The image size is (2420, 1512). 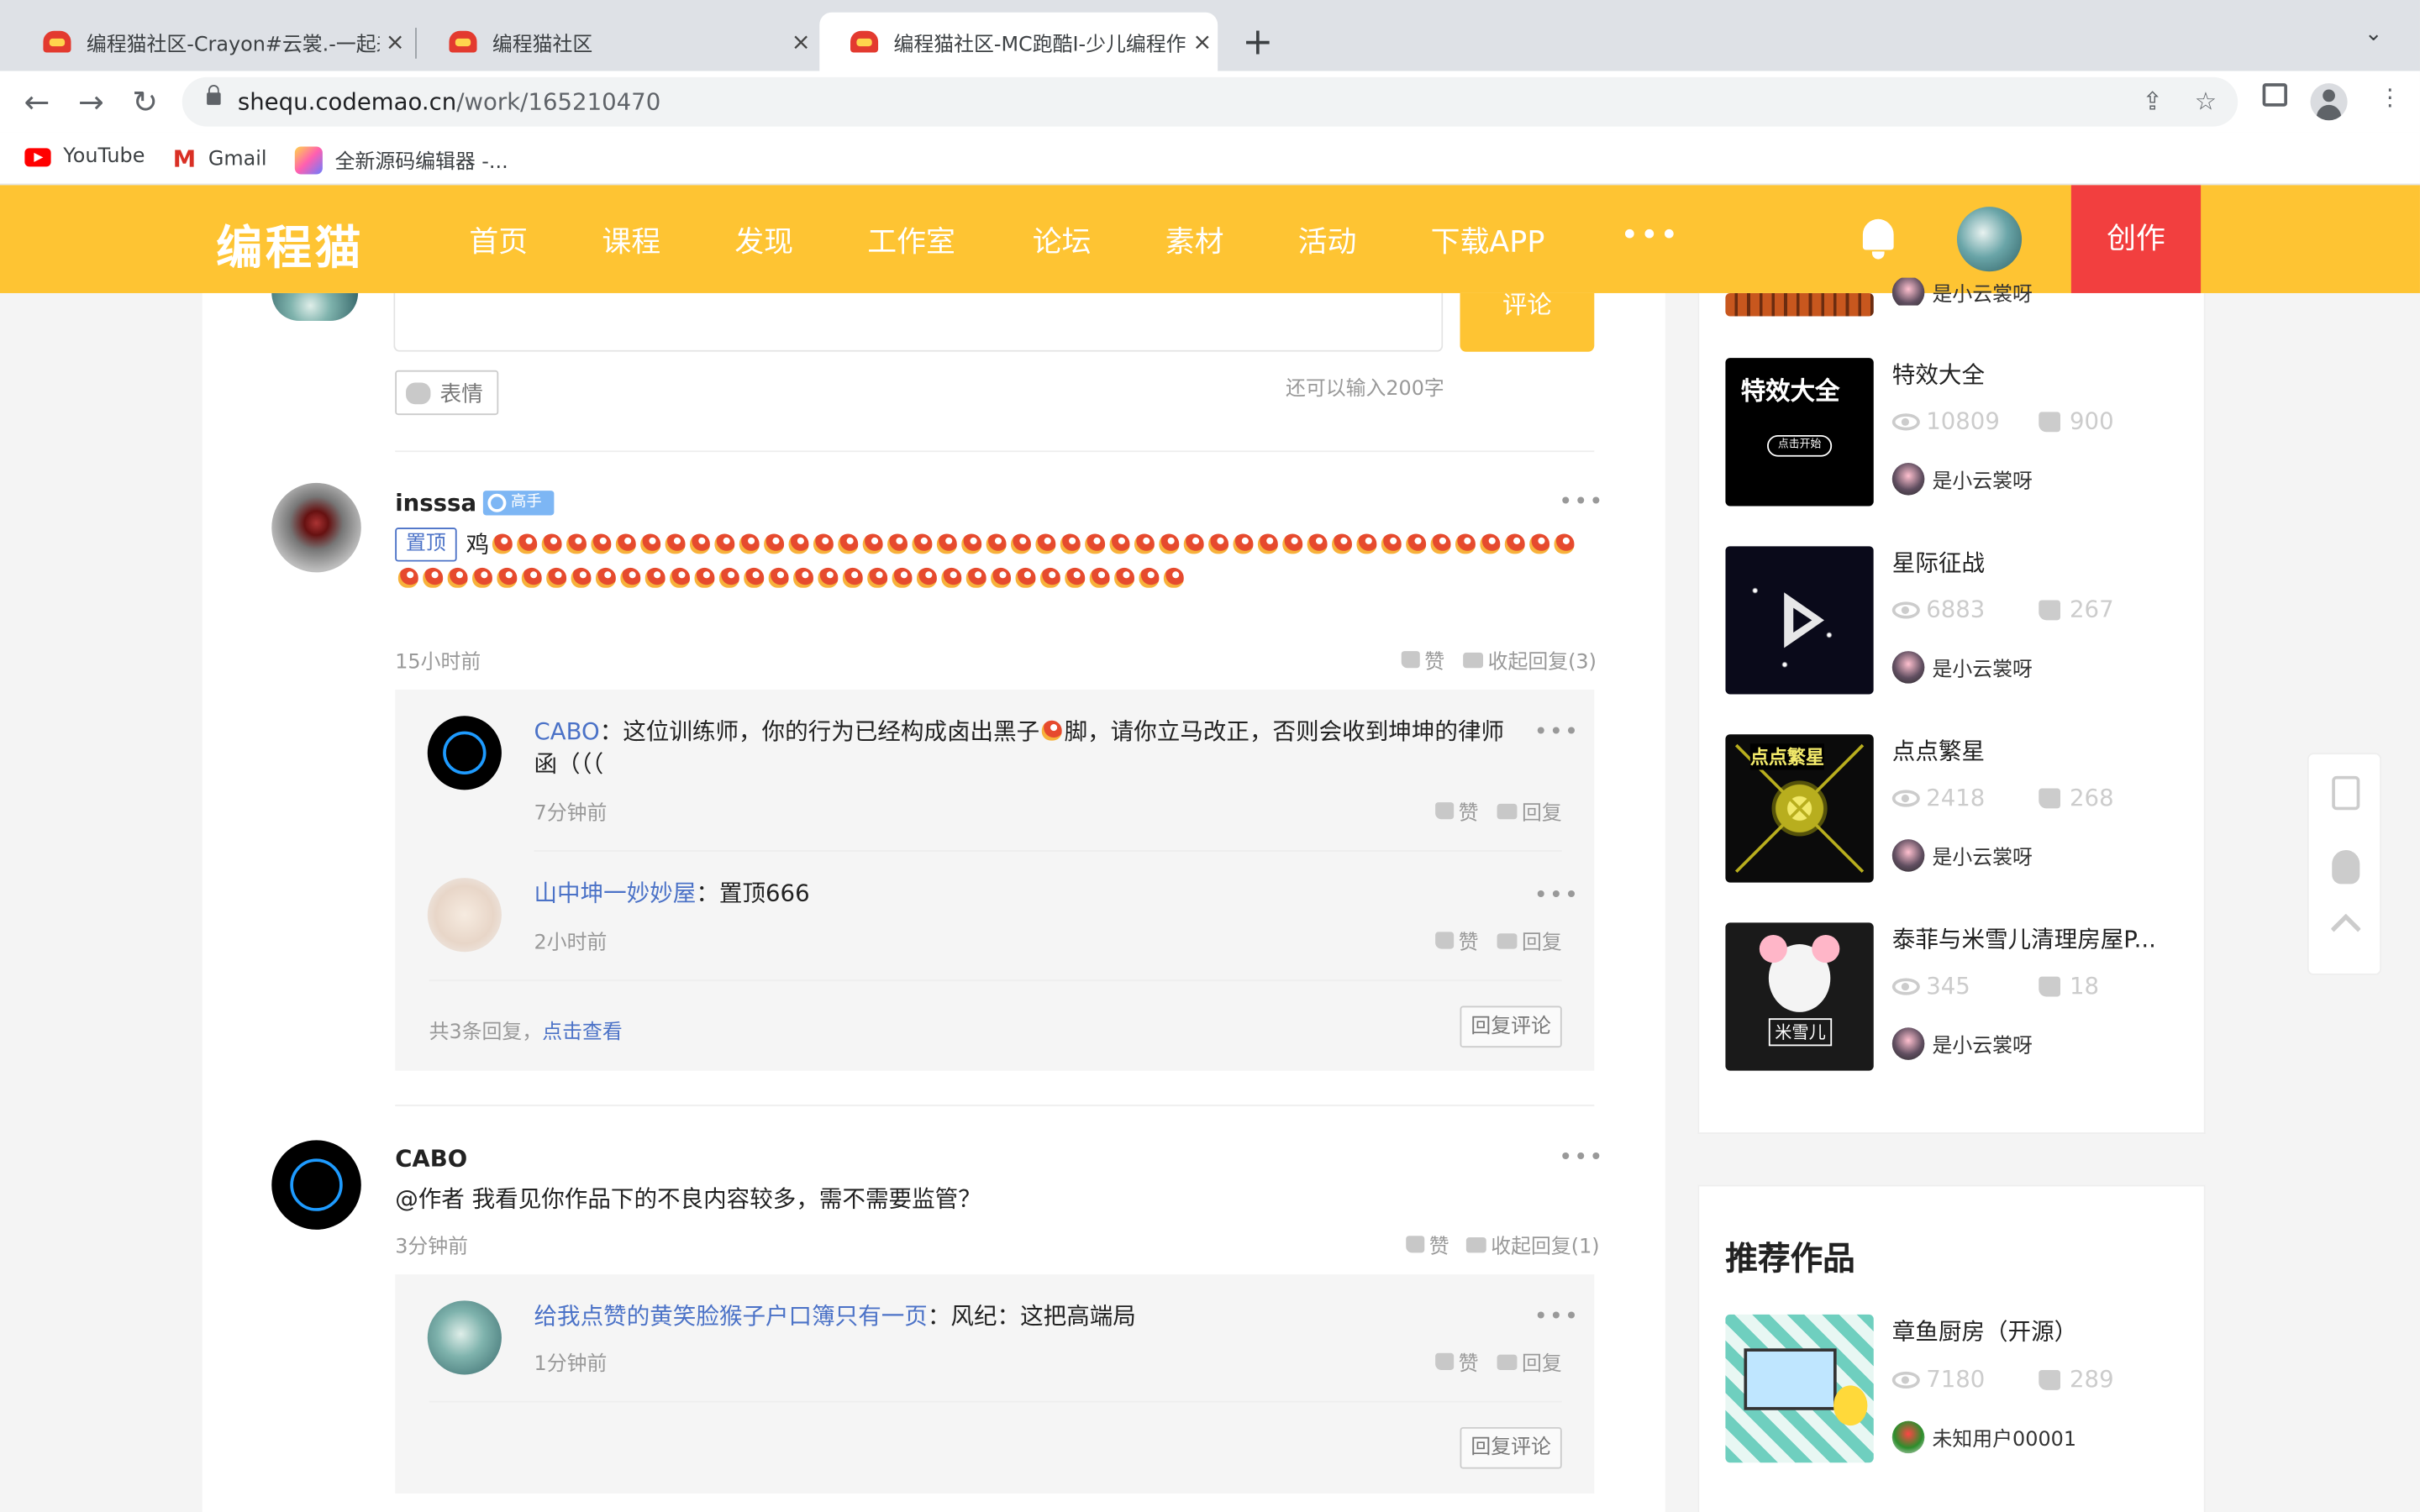 I want to click on nav-download-app: 下载APP, so click(x=1488, y=240).